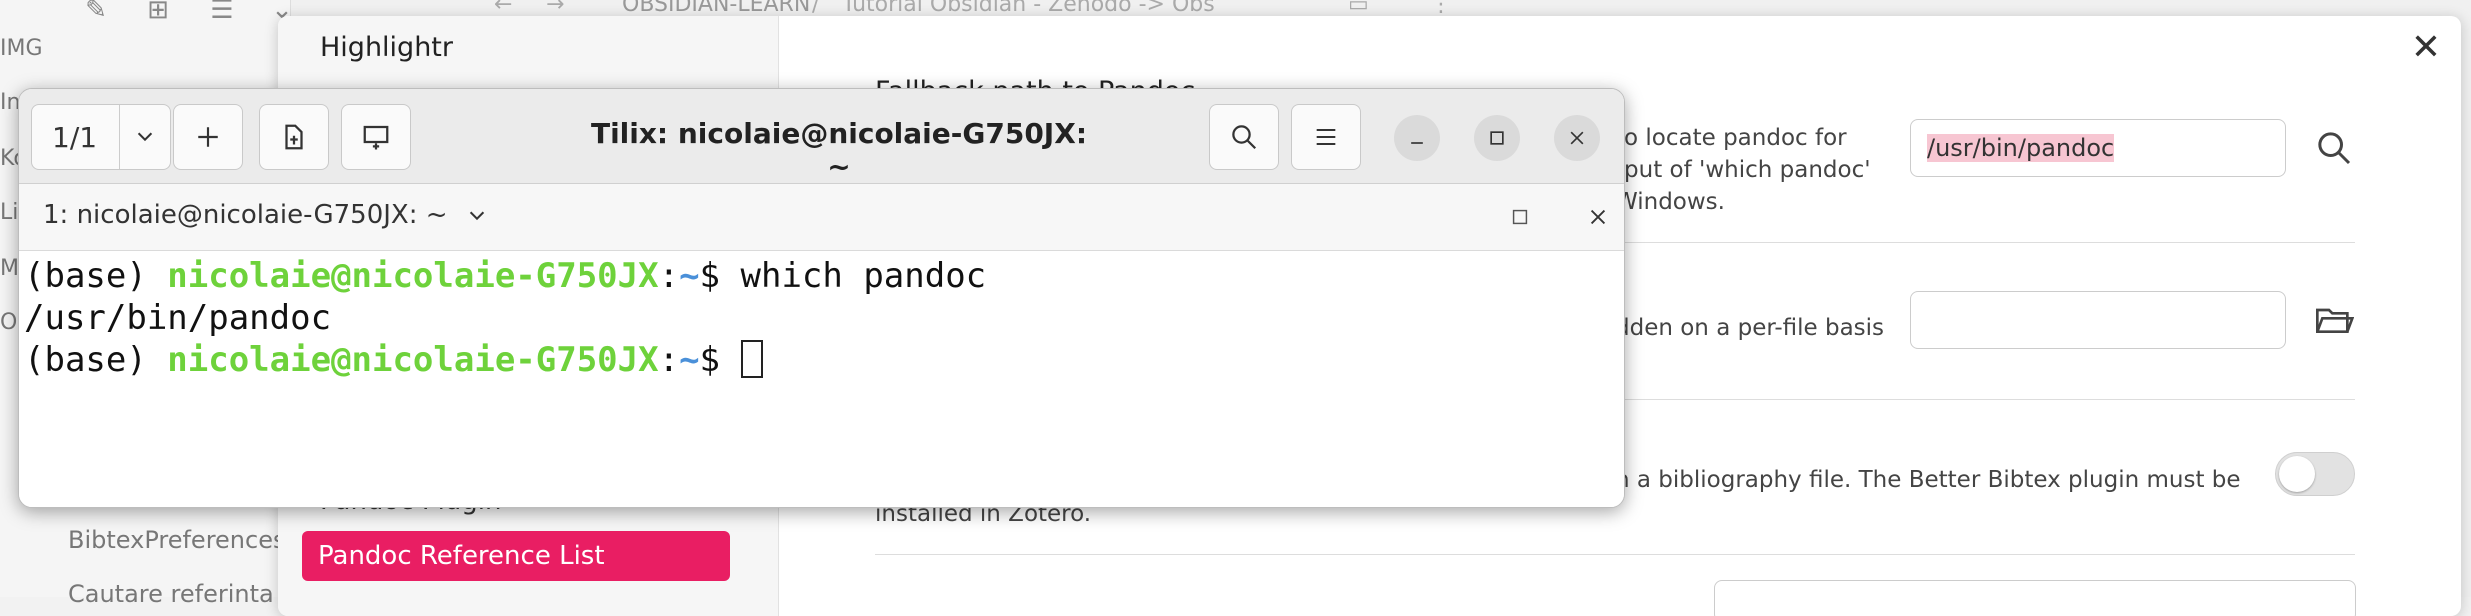 The width and height of the screenshot is (2471, 616). I want to click on maximize-button, so click(1497, 138).